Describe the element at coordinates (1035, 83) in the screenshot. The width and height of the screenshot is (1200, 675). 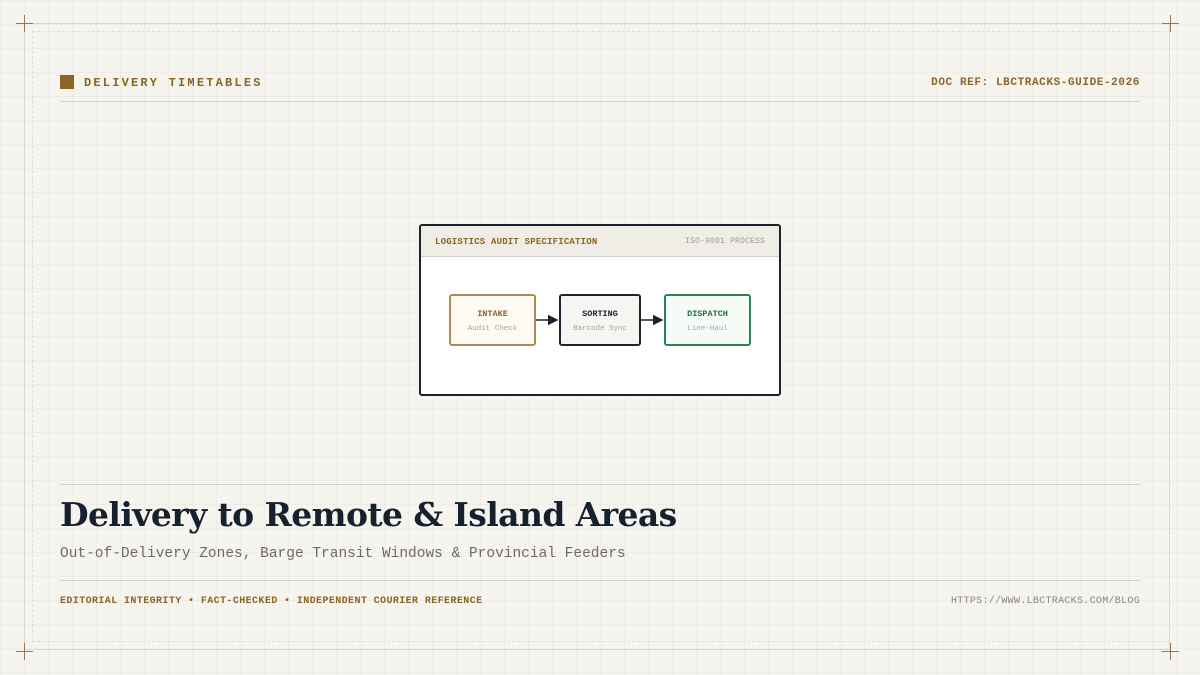
I see `doc-ref: DOC REF: LBCTRACKS-GUIDE-2026` at that location.